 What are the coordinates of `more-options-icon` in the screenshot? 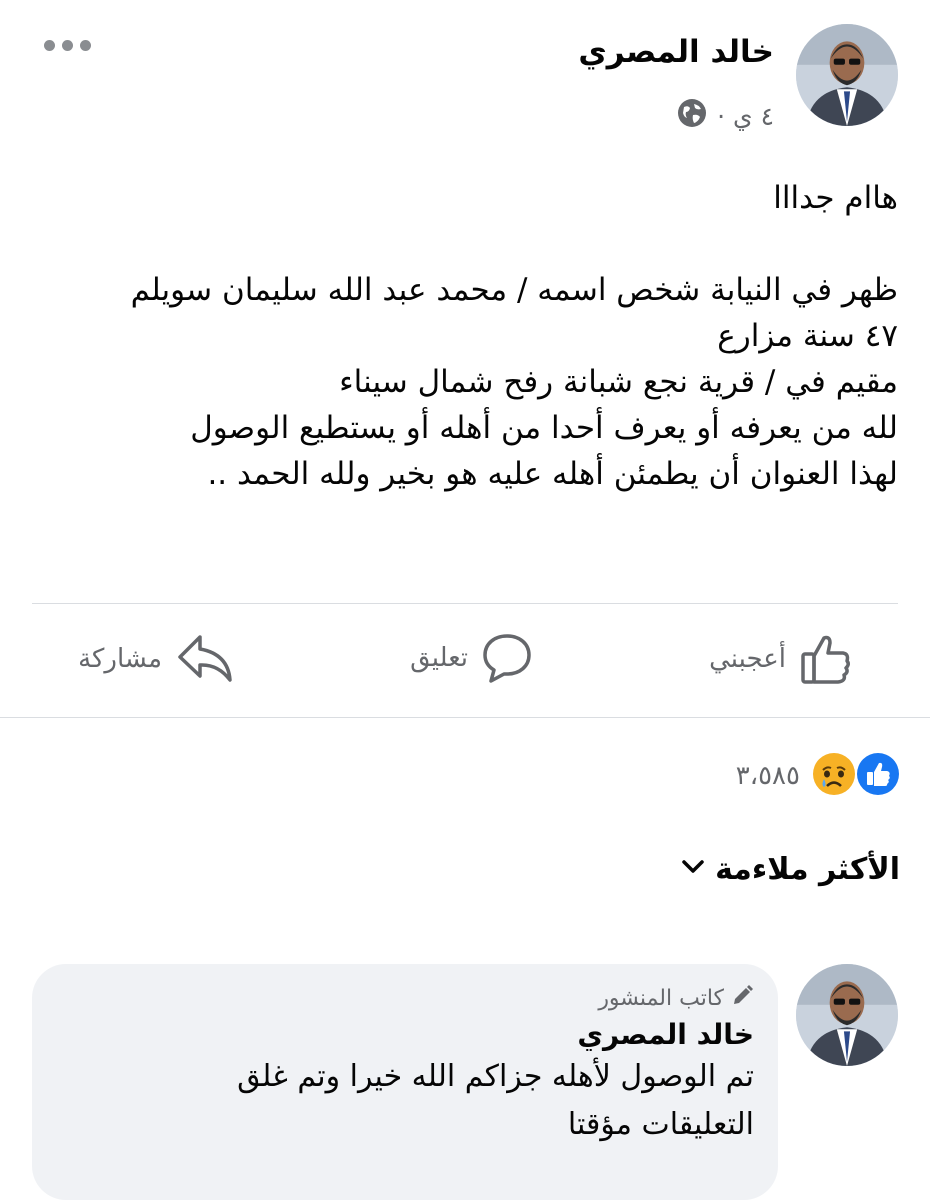 It's located at (67, 45).